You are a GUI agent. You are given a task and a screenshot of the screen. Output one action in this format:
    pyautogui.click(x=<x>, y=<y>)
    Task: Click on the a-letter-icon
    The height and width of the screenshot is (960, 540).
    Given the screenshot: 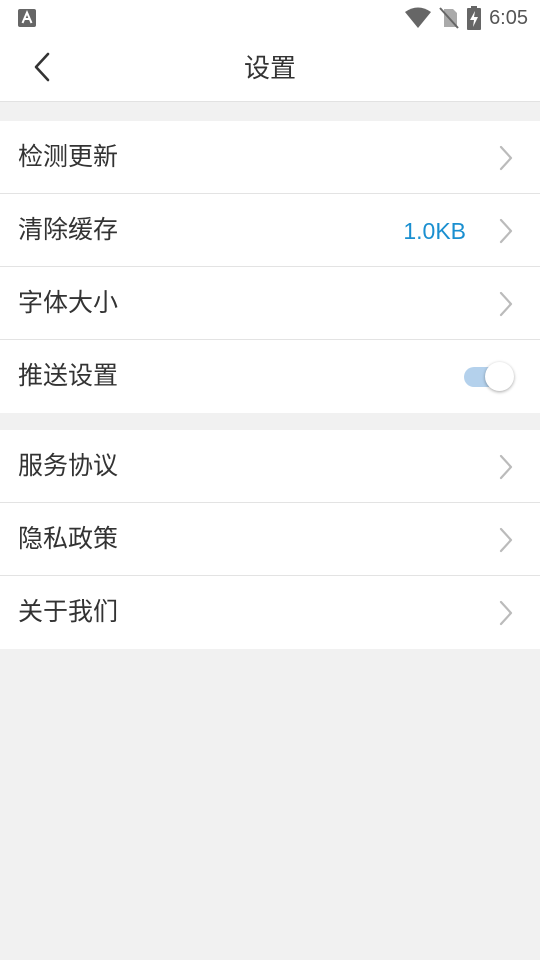 What is the action you would take?
    pyautogui.click(x=27, y=18)
    